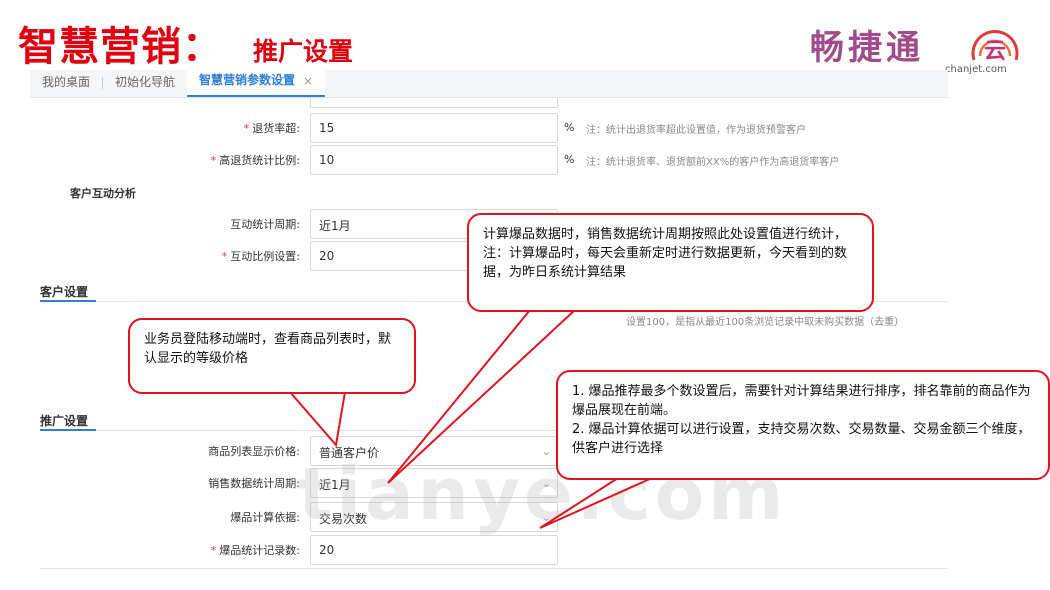 The height and width of the screenshot is (590, 1050). I want to click on callout-1-text: 业务员登陆移动端时，查看商品列表时，默认显示的等级价格, so click(268, 349).